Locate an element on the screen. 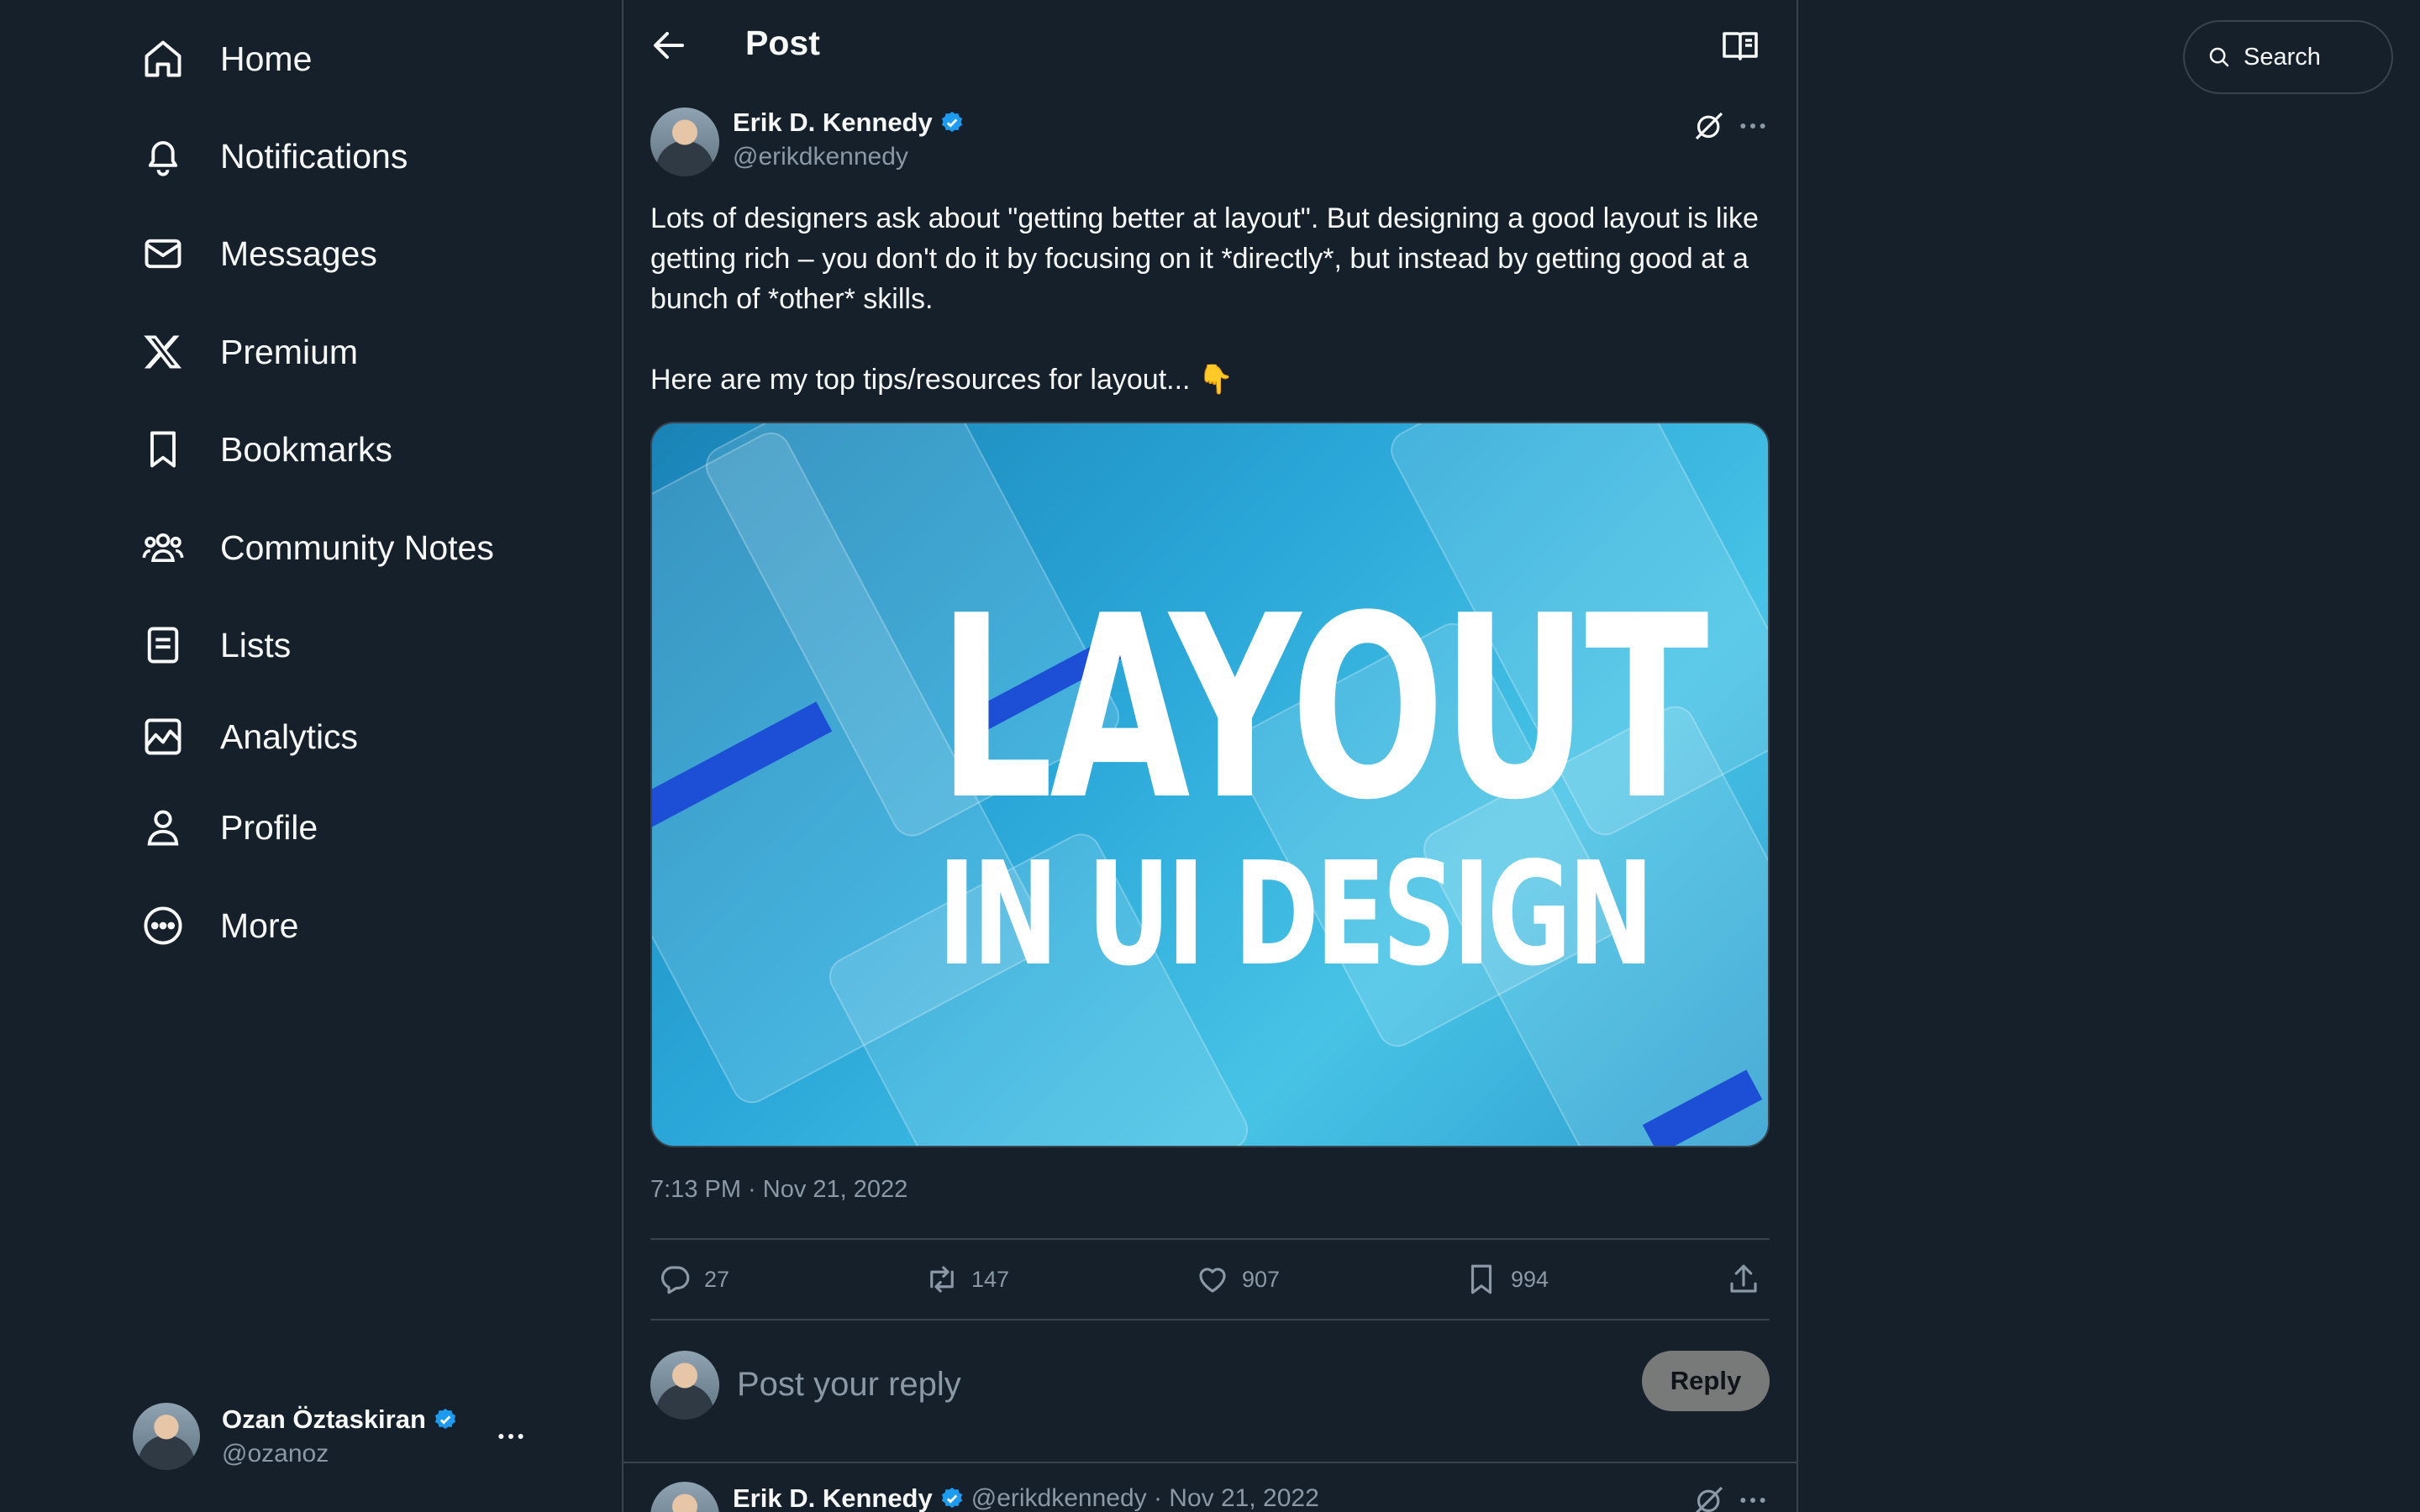 The height and width of the screenshot is (1512, 2420). search-box is located at coordinates (2288, 57).